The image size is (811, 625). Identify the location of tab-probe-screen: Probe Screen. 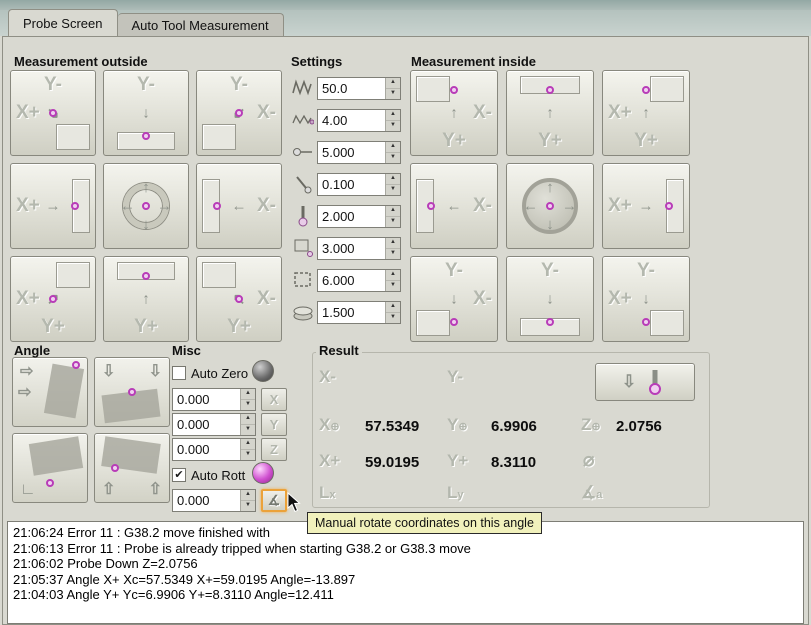
(63, 22).